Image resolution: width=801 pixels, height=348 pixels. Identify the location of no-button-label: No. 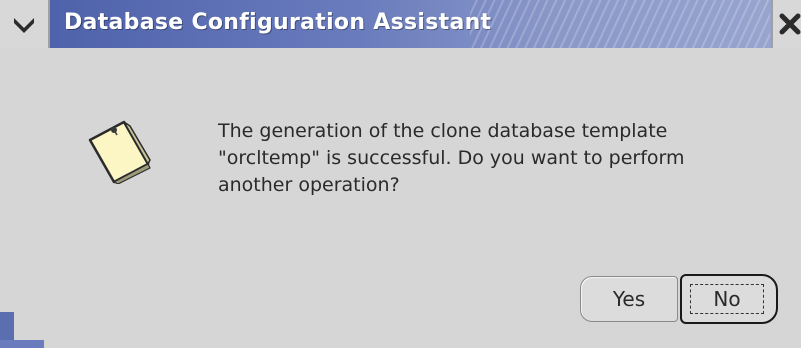
(727, 299).